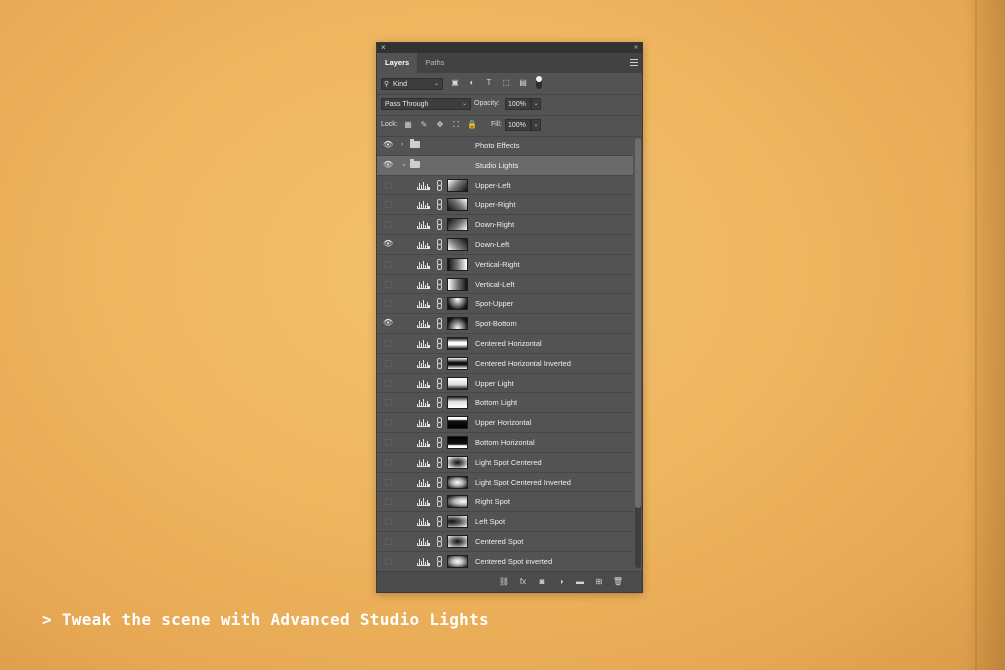  Describe the element at coordinates (424, 125) in the screenshot. I see `lock-image-icon: ✎` at that location.